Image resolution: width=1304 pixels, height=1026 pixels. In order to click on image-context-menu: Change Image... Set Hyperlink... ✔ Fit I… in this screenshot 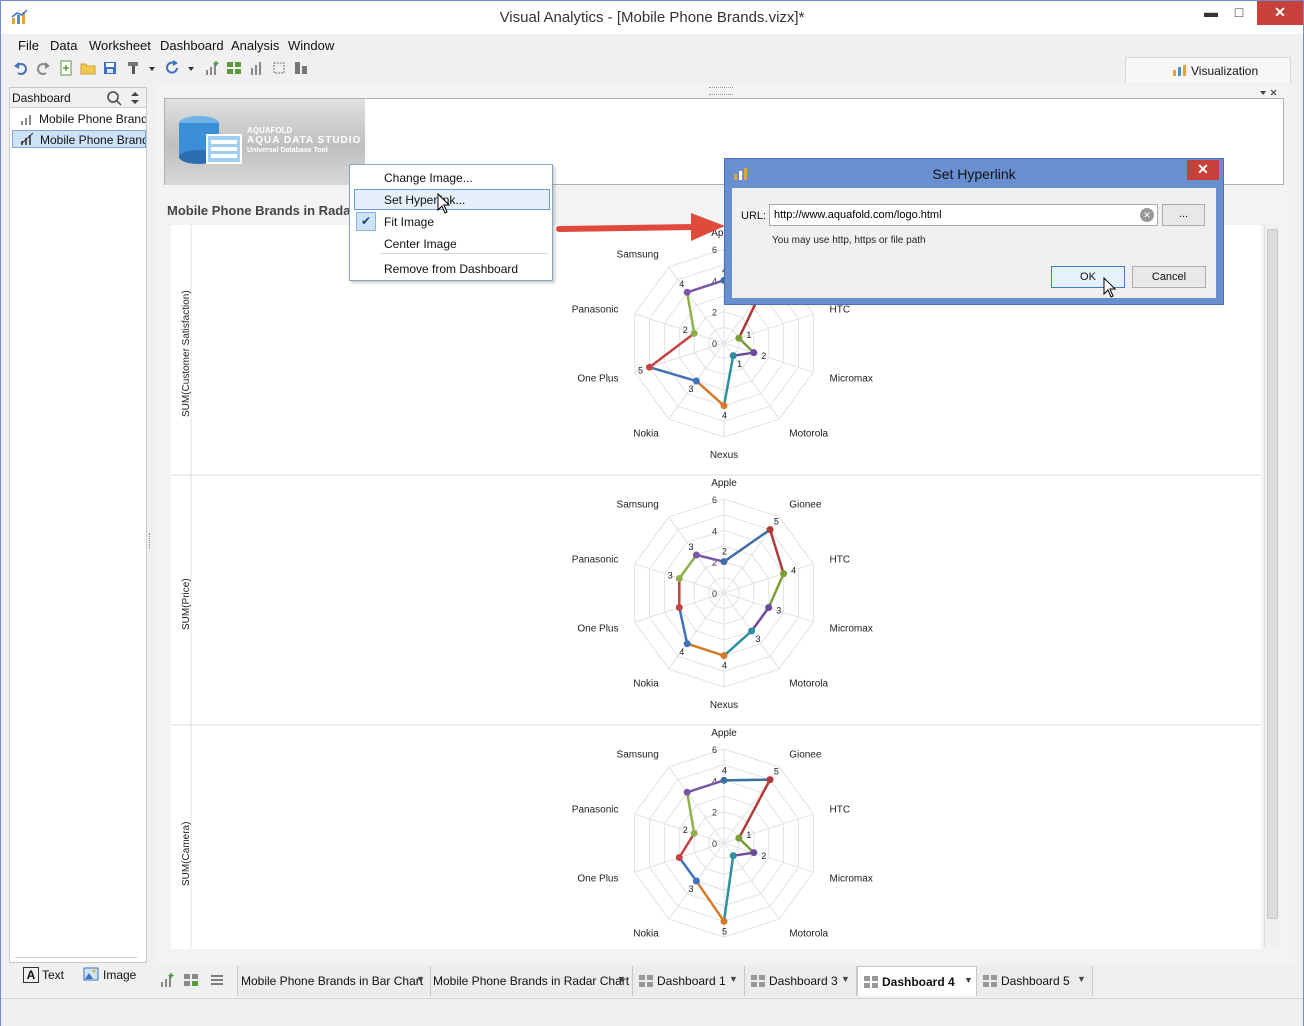, I will do `click(451, 222)`.